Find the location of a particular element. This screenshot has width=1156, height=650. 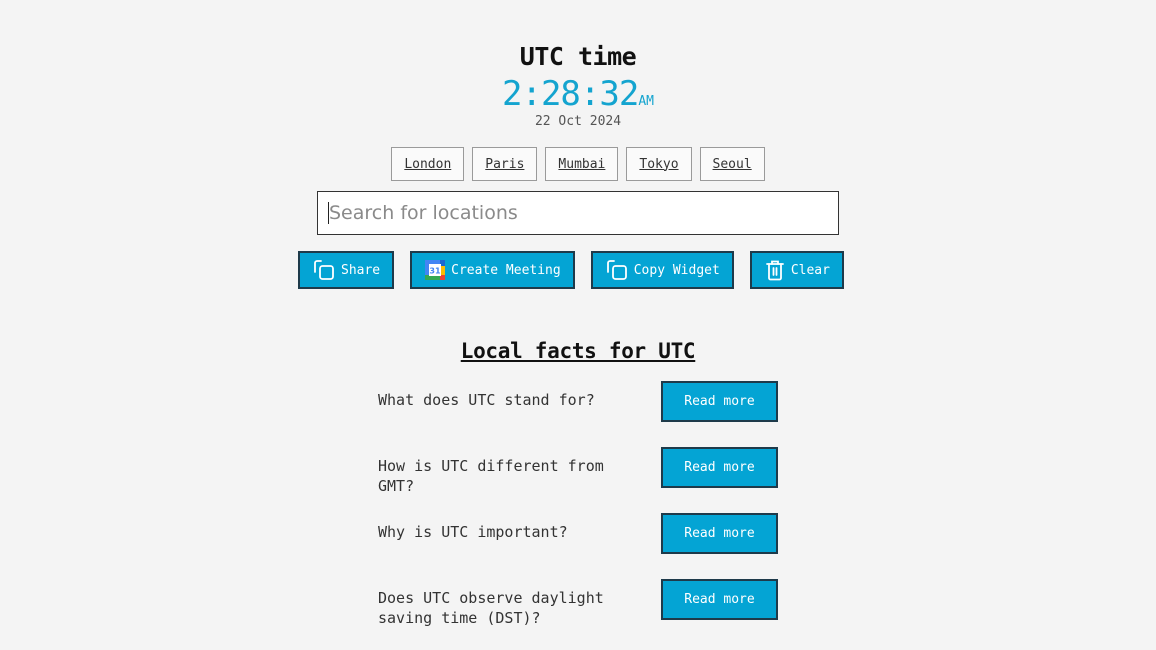

create-meeting-label: Create Meeting is located at coordinates (506, 270).